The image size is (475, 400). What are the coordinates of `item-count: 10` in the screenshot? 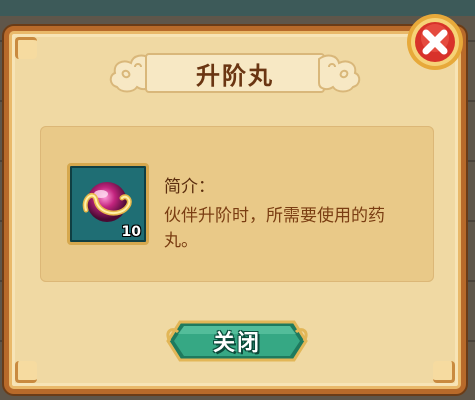 It's located at (131, 232).